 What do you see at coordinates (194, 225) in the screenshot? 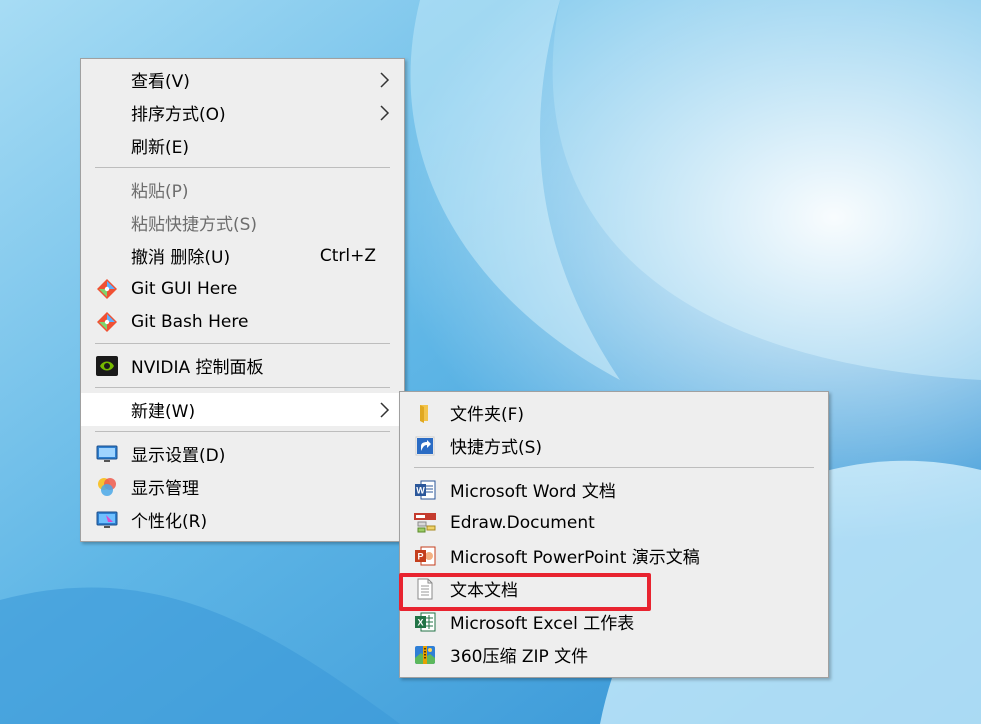
I see `menu-item-label: 粘贴快捷方式(S)` at bounding box center [194, 225].